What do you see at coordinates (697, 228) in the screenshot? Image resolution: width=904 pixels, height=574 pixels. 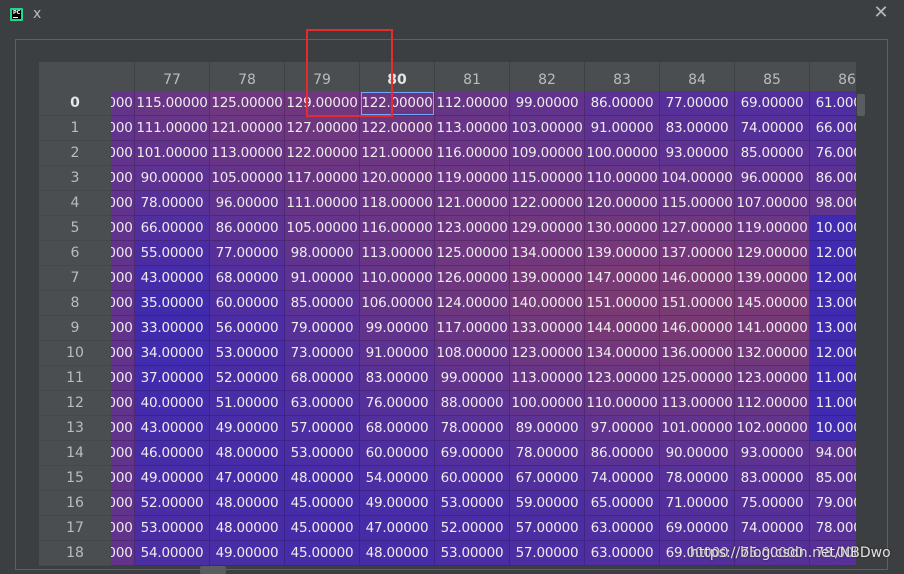 I see `table-cell: 127.00000` at bounding box center [697, 228].